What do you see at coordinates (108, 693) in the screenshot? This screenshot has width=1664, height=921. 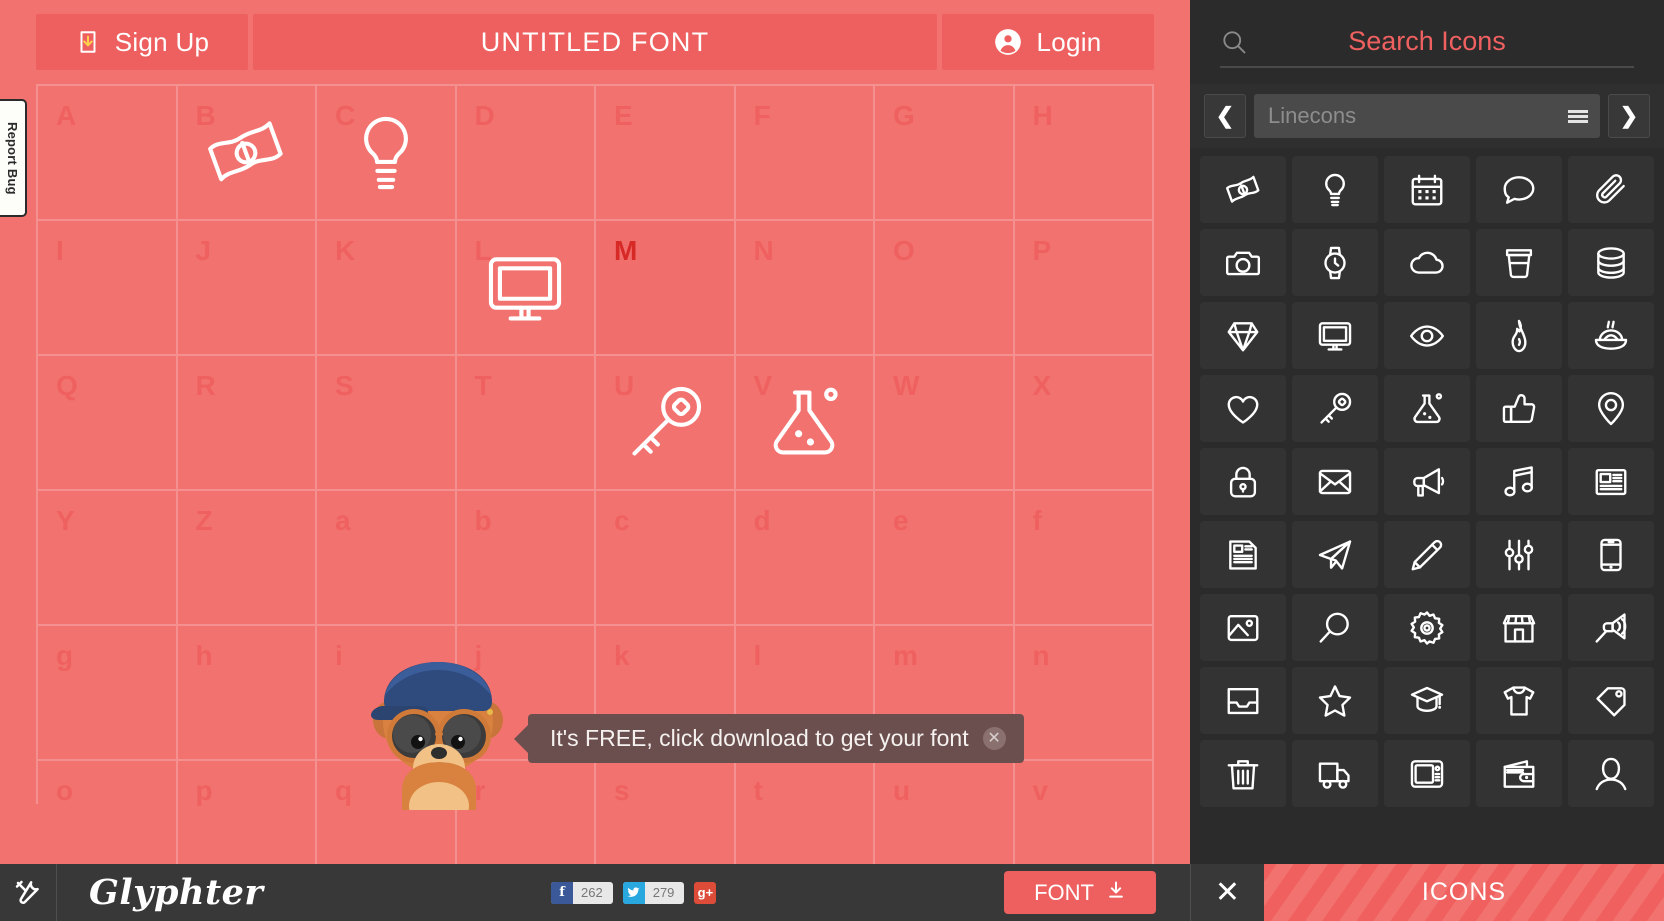 I see `glyph-cell-g: g` at bounding box center [108, 693].